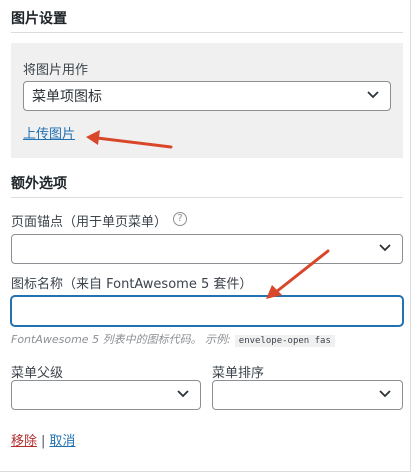 Image resolution: width=412 pixels, height=473 pixels. Describe the element at coordinates (62, 441) in the screenshot. I see `cancel-link: 取消` at that location.